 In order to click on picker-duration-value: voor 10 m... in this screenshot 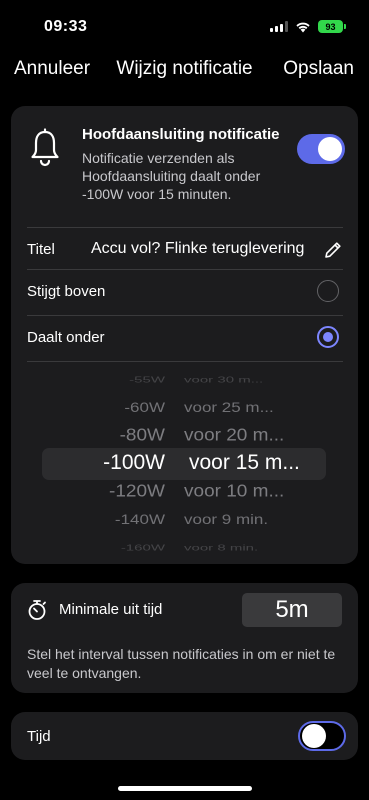, I will do `click(234, 491)`.